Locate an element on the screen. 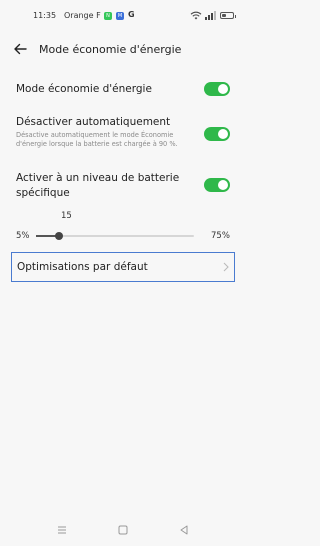 The width and height of the screenshot is (320, 546). battery-level-slider is located at coordinates (115, 236).